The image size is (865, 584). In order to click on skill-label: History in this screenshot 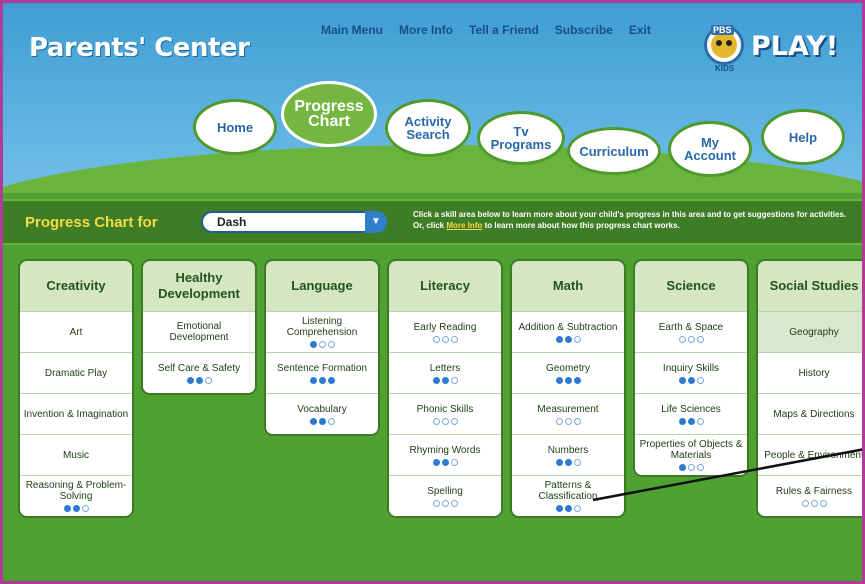, I will do `click(814, 373)`.